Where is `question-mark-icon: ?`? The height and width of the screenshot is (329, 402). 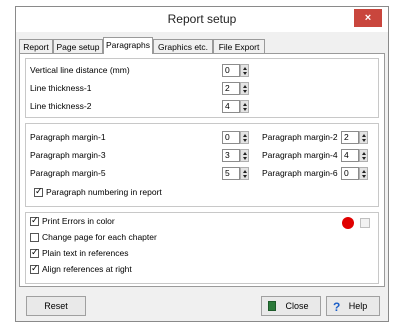
question-mark-icon: ? is located at coordinates (337, 307).